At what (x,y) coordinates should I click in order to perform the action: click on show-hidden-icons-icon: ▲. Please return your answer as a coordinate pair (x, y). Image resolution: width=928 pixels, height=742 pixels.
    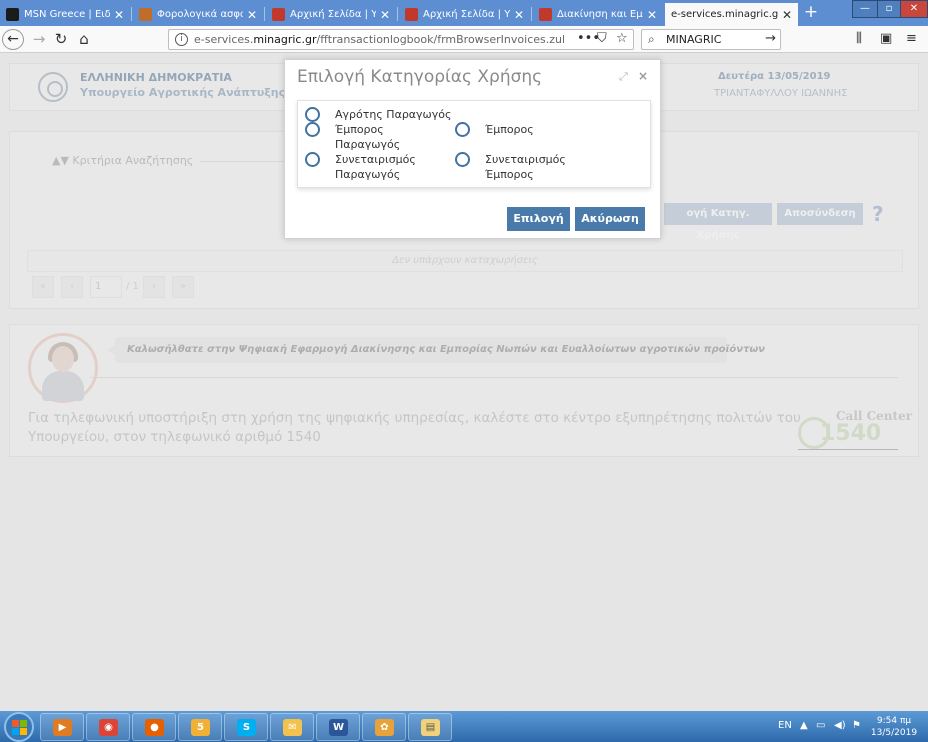
    Looking at the image, I should click on (804, 725).